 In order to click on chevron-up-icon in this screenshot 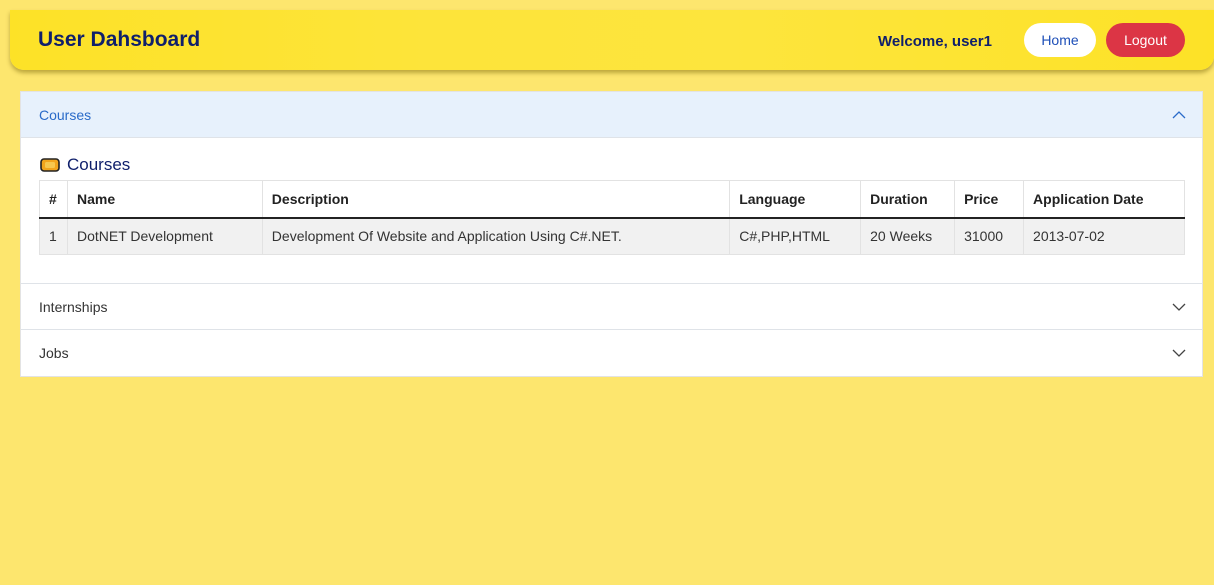, I will do `click(1179, 115)`.